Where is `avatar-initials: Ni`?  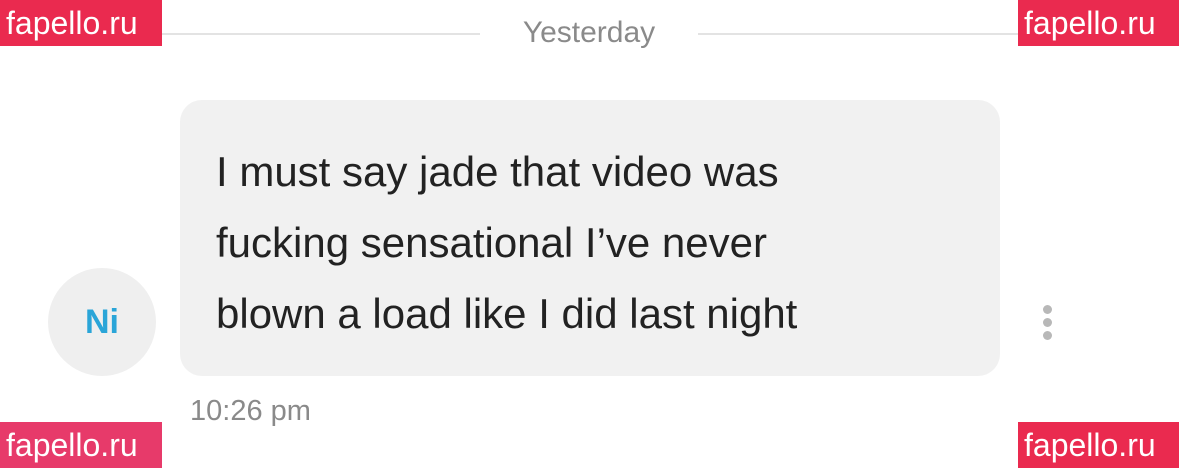 avatar-initials: Ni is located at coordinates (102, 322).